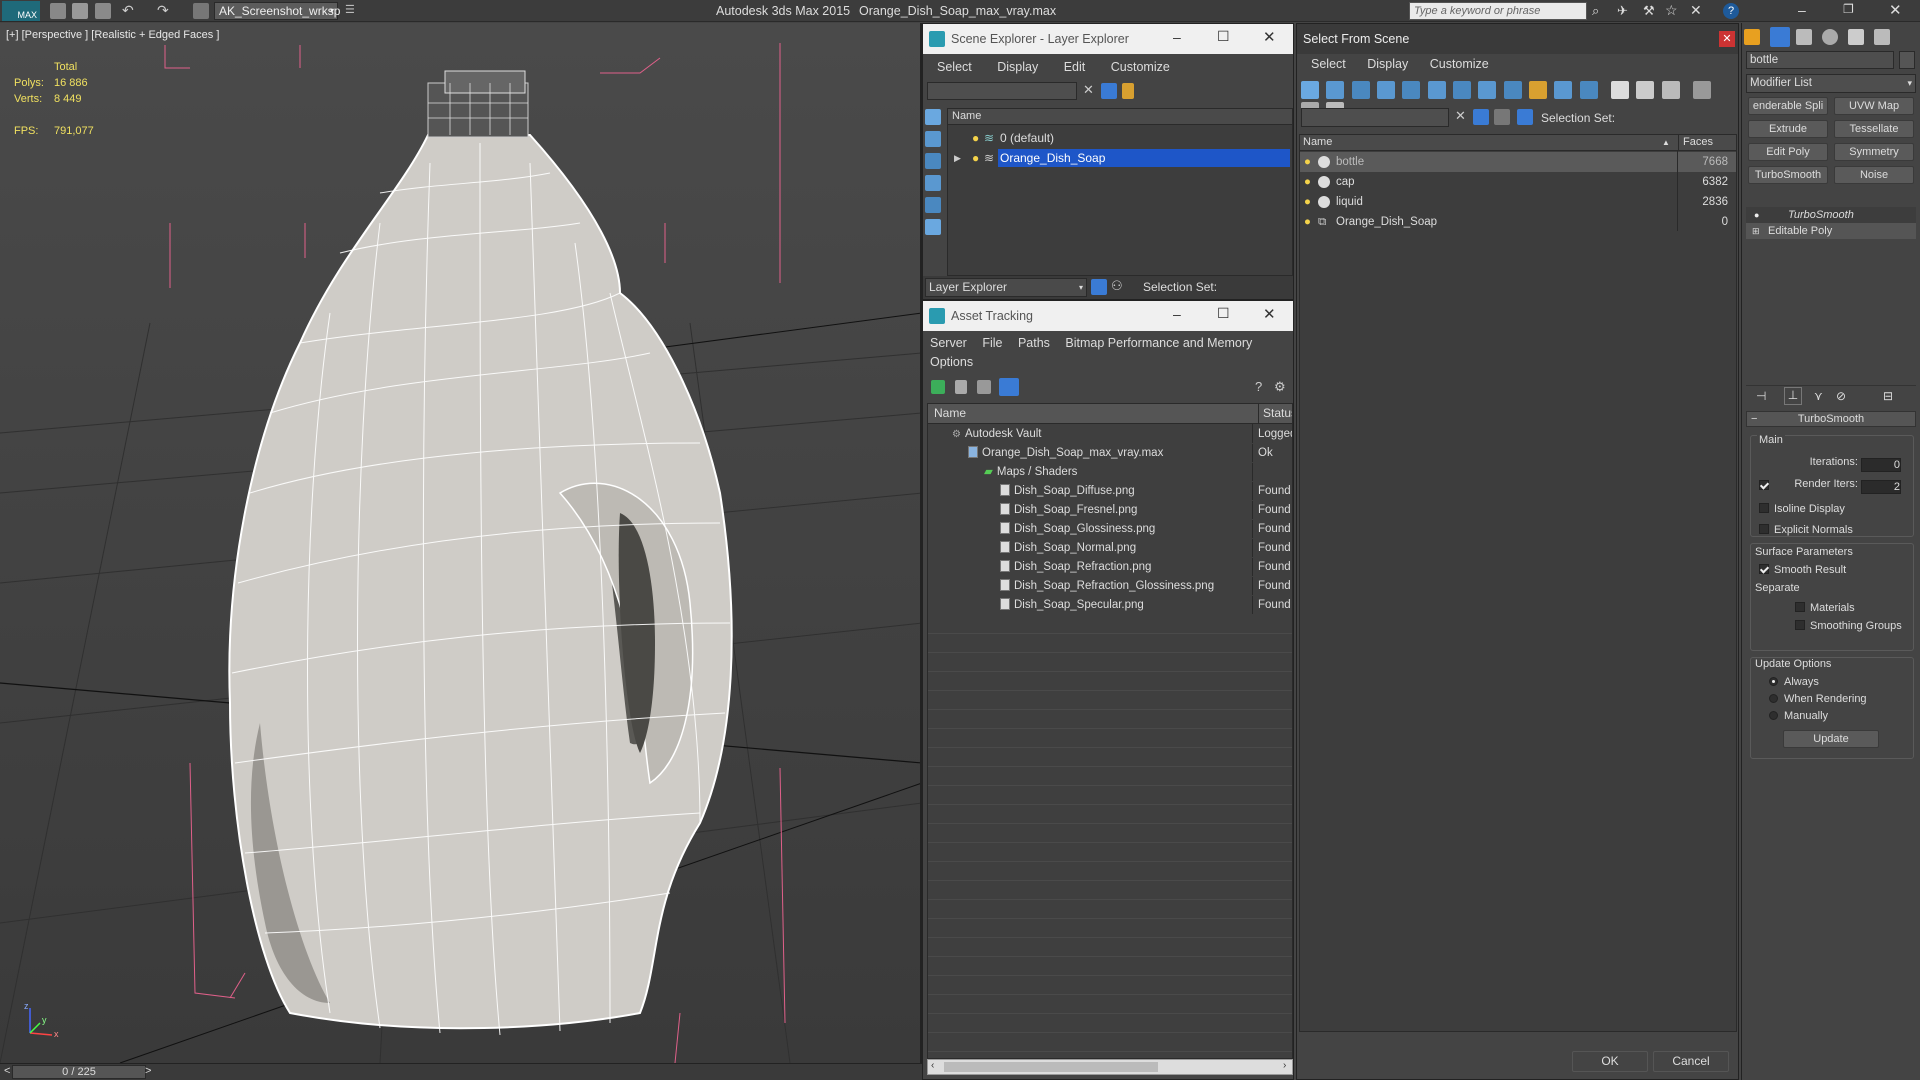  Describe the element at coordinates (1649, 11) in the screenshot. I see `subscription-icon: ⚒` at that location.